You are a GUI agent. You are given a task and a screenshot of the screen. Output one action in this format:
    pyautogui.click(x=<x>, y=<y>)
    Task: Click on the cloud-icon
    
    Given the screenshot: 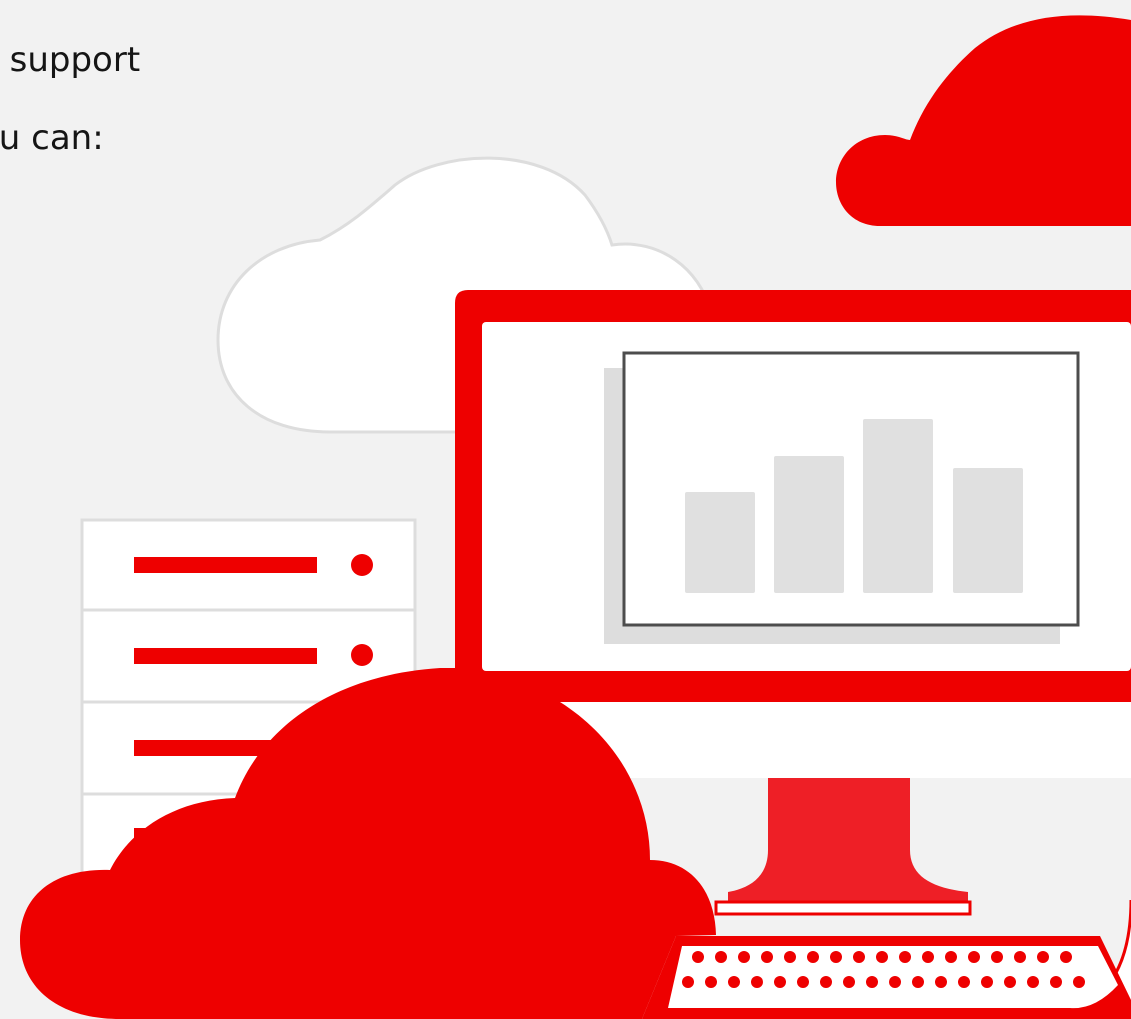 What is the action you would take?
    pyautogui.click(x=983, y=121)
    